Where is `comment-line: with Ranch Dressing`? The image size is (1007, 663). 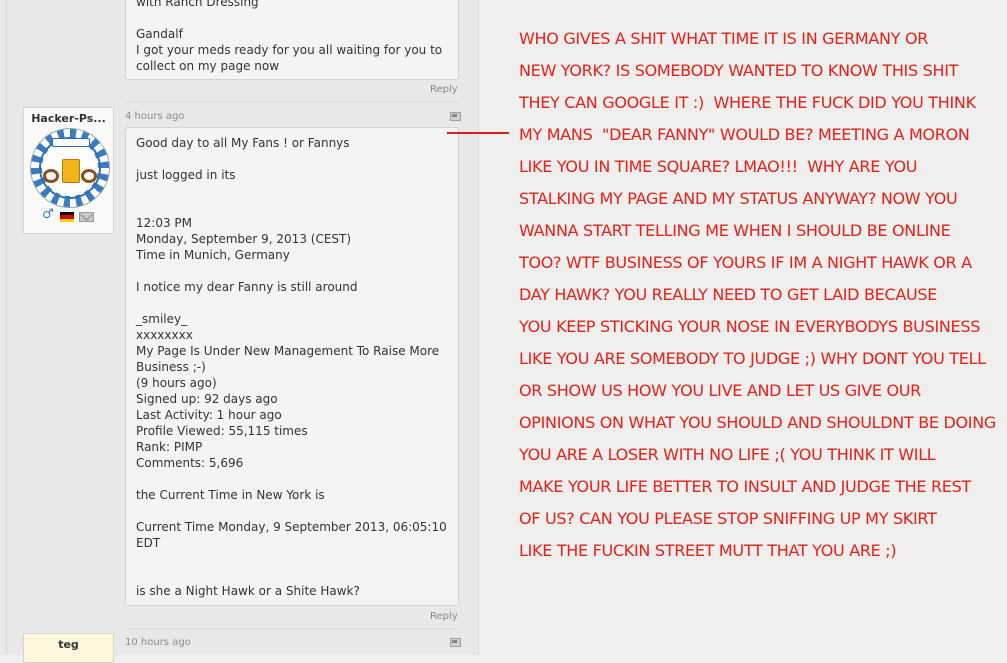
comment-line: with Ranch Dressing is located at coordinates (197, 4).